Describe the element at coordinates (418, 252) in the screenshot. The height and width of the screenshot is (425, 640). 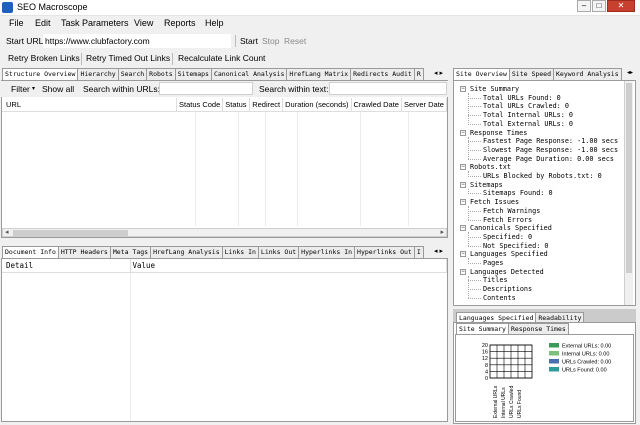
I see `tab-overflow: I` at that location.